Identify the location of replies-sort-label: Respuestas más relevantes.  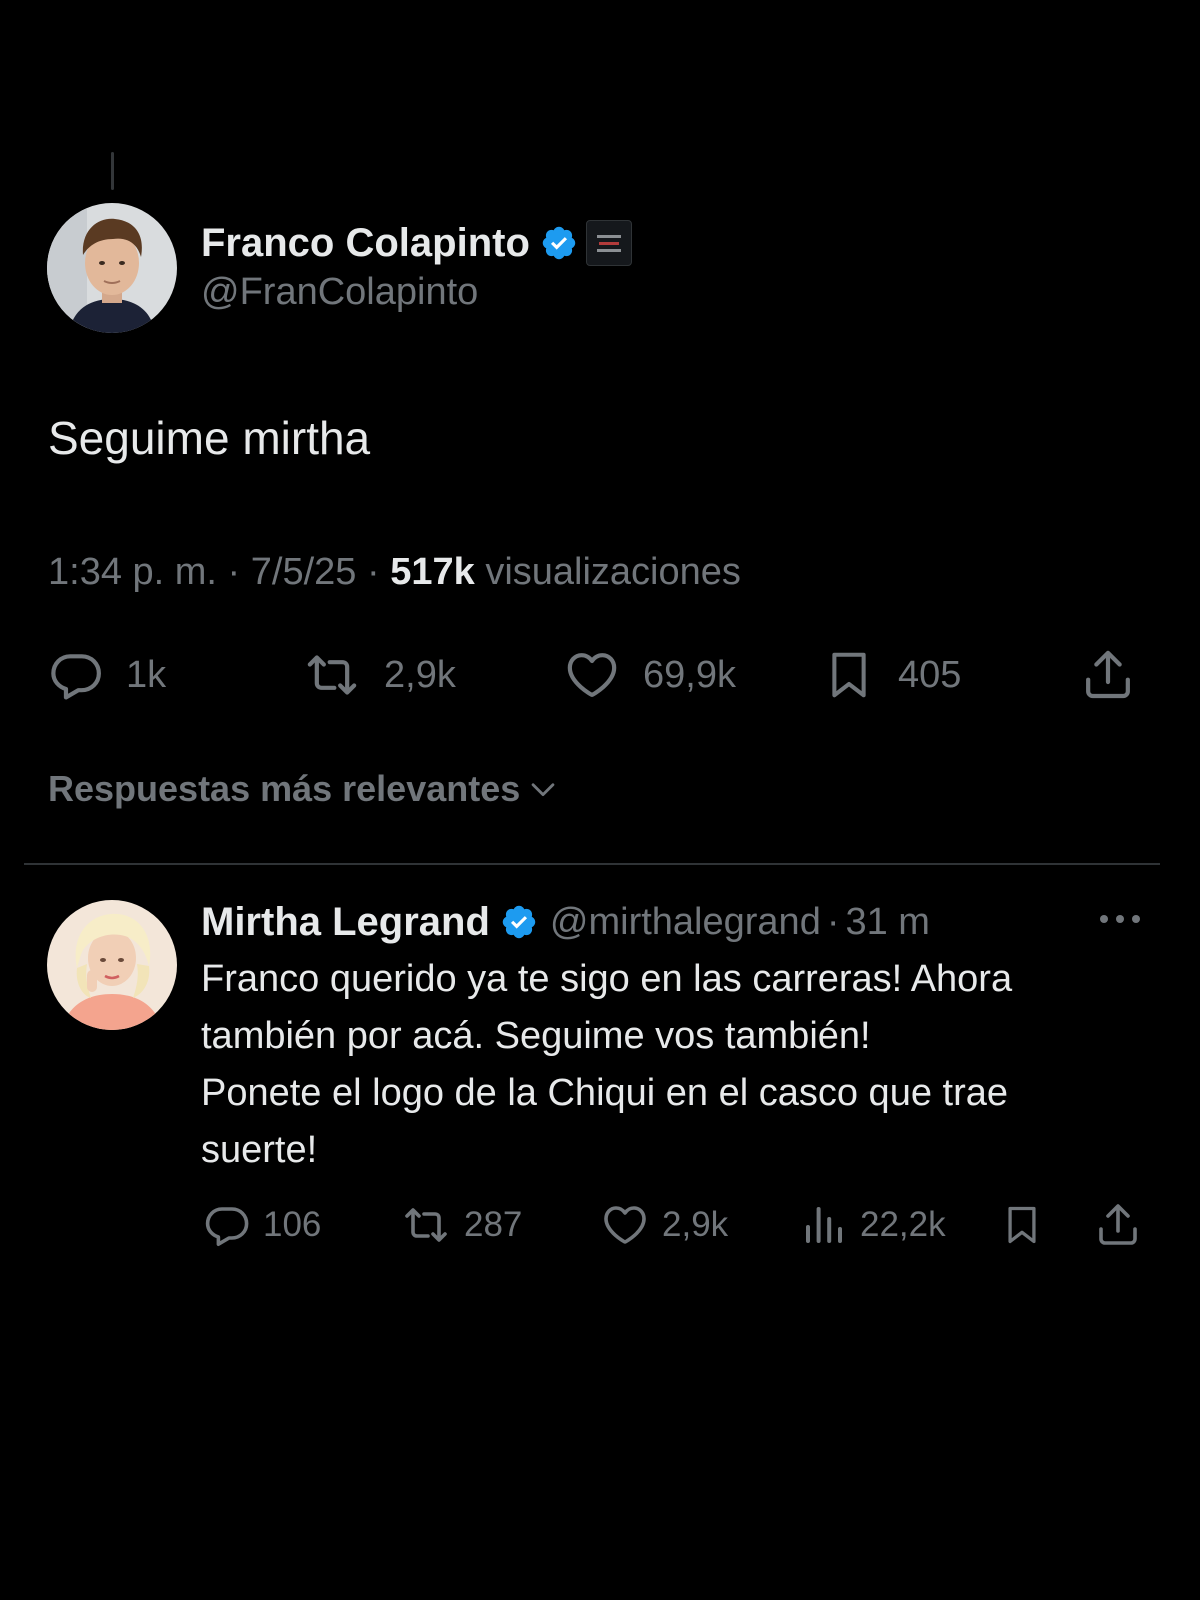
(284, 788).